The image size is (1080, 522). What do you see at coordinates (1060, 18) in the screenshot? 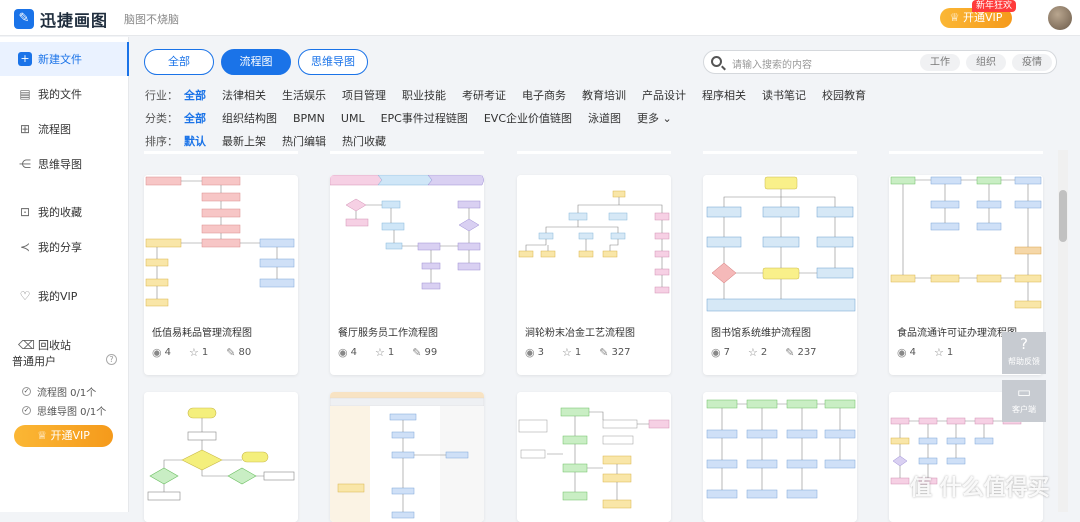
I see `avatar` at bounding box center [1060, 18].